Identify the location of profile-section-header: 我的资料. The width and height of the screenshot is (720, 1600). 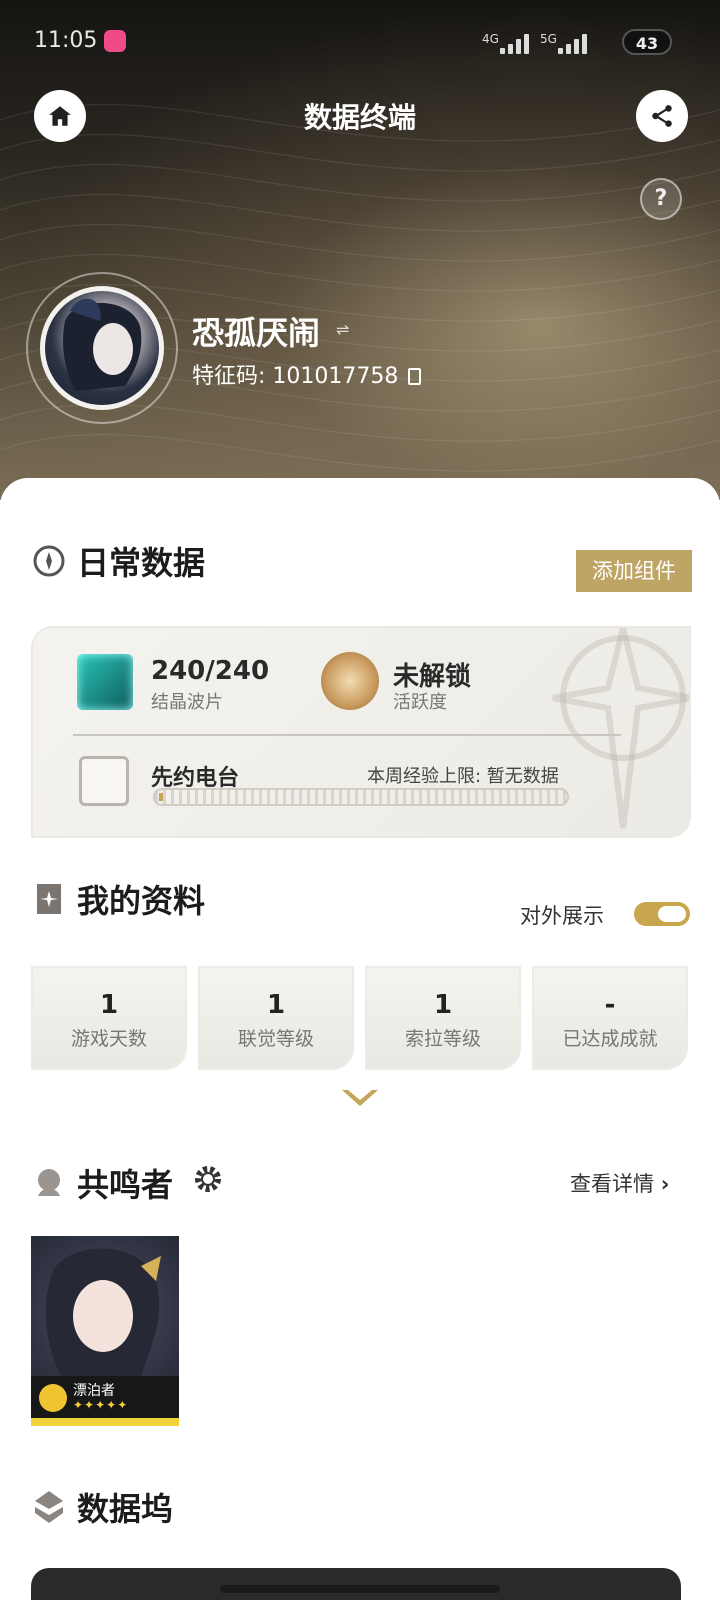
(118, 899).